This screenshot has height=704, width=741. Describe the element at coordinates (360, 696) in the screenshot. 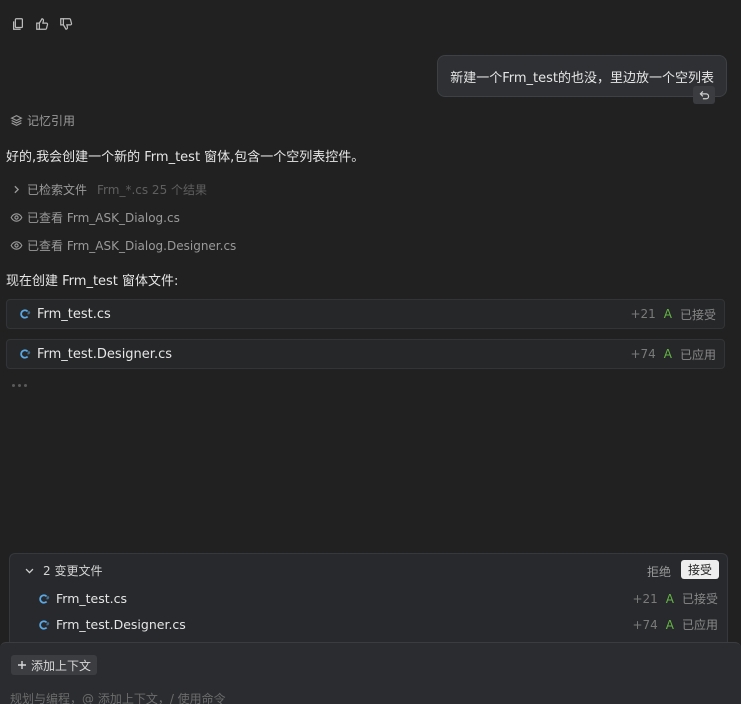

I see `chat-input` at that location.